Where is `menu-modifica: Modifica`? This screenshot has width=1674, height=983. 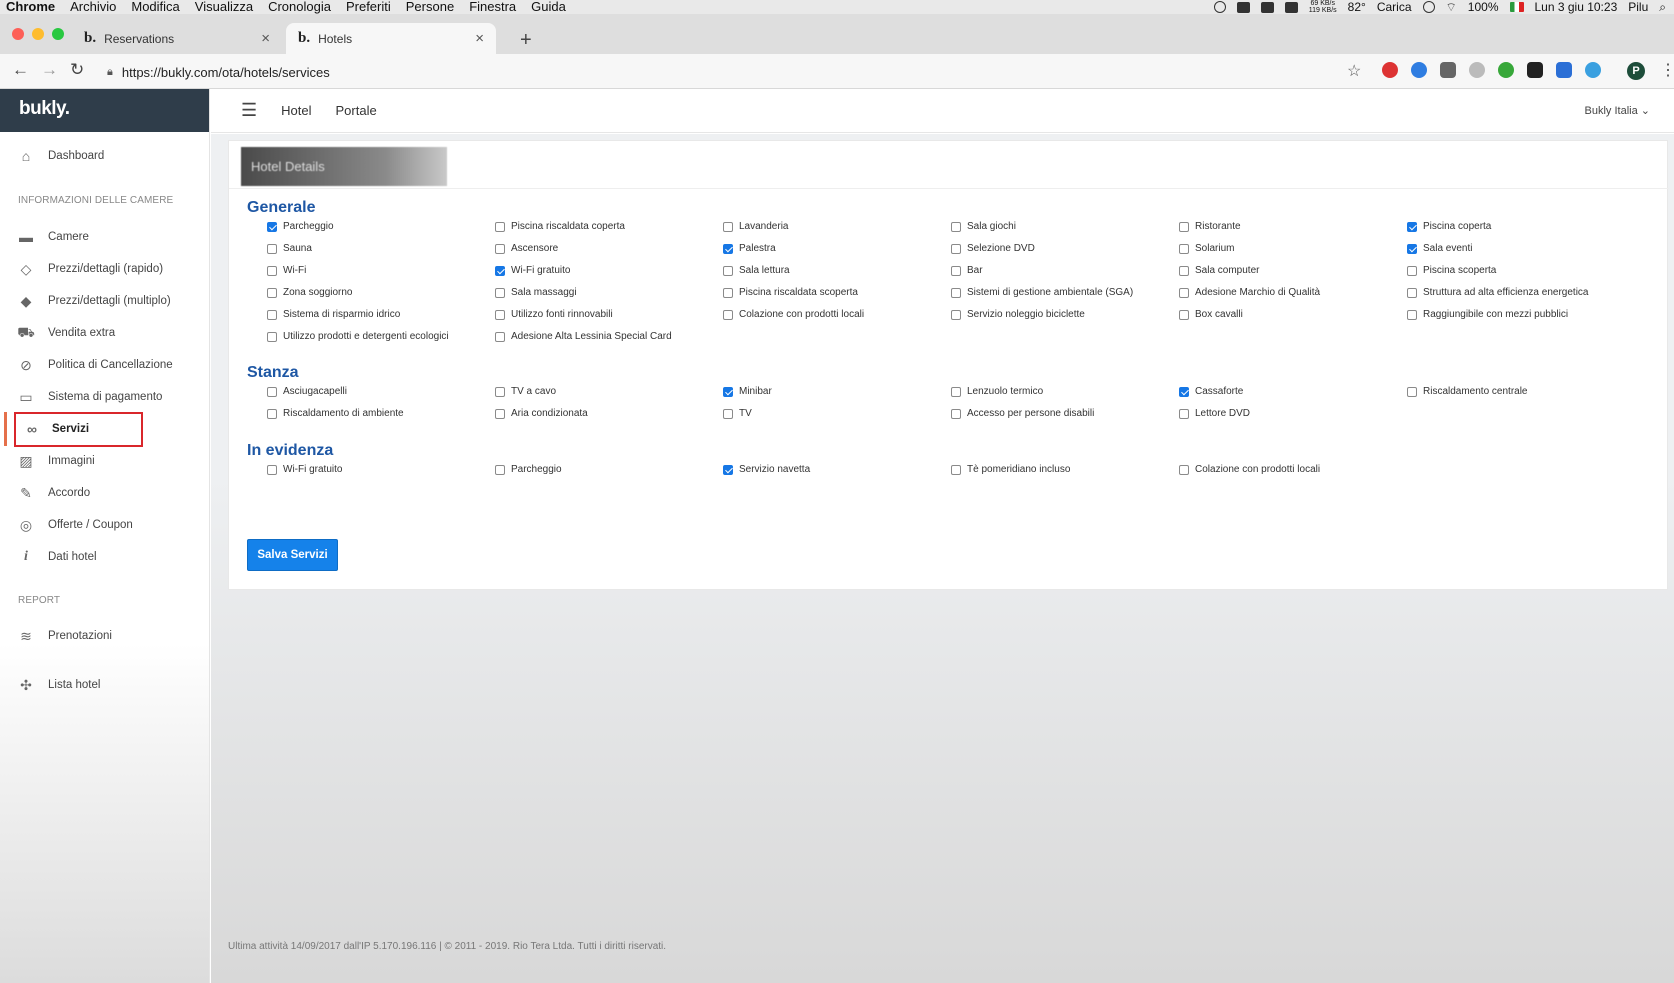 menu-modifica: Modifica is located at coordinates (155, 7).